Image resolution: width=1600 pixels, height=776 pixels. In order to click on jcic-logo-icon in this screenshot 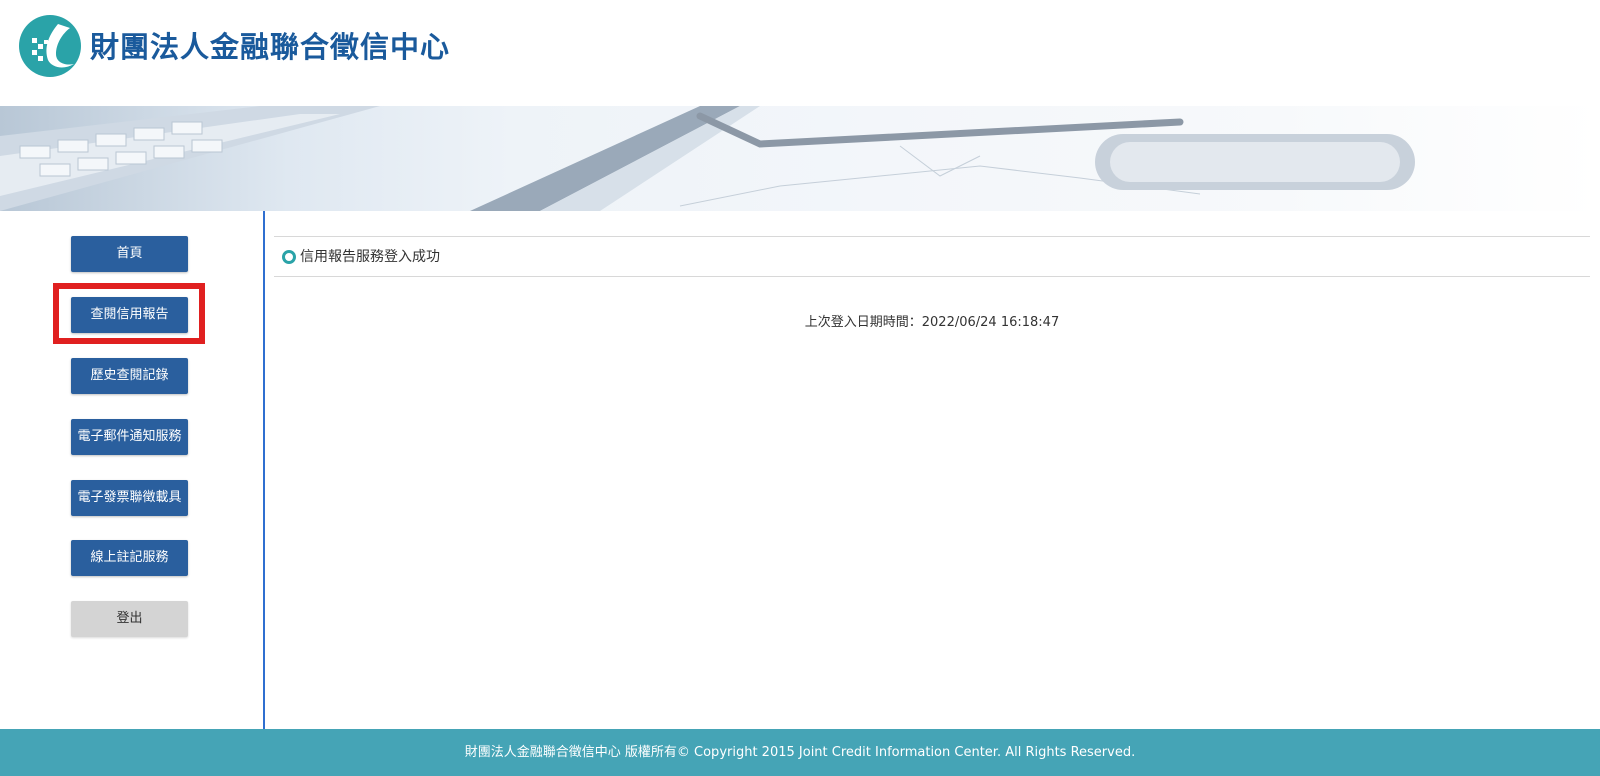, I will do `click(50, 46)`.